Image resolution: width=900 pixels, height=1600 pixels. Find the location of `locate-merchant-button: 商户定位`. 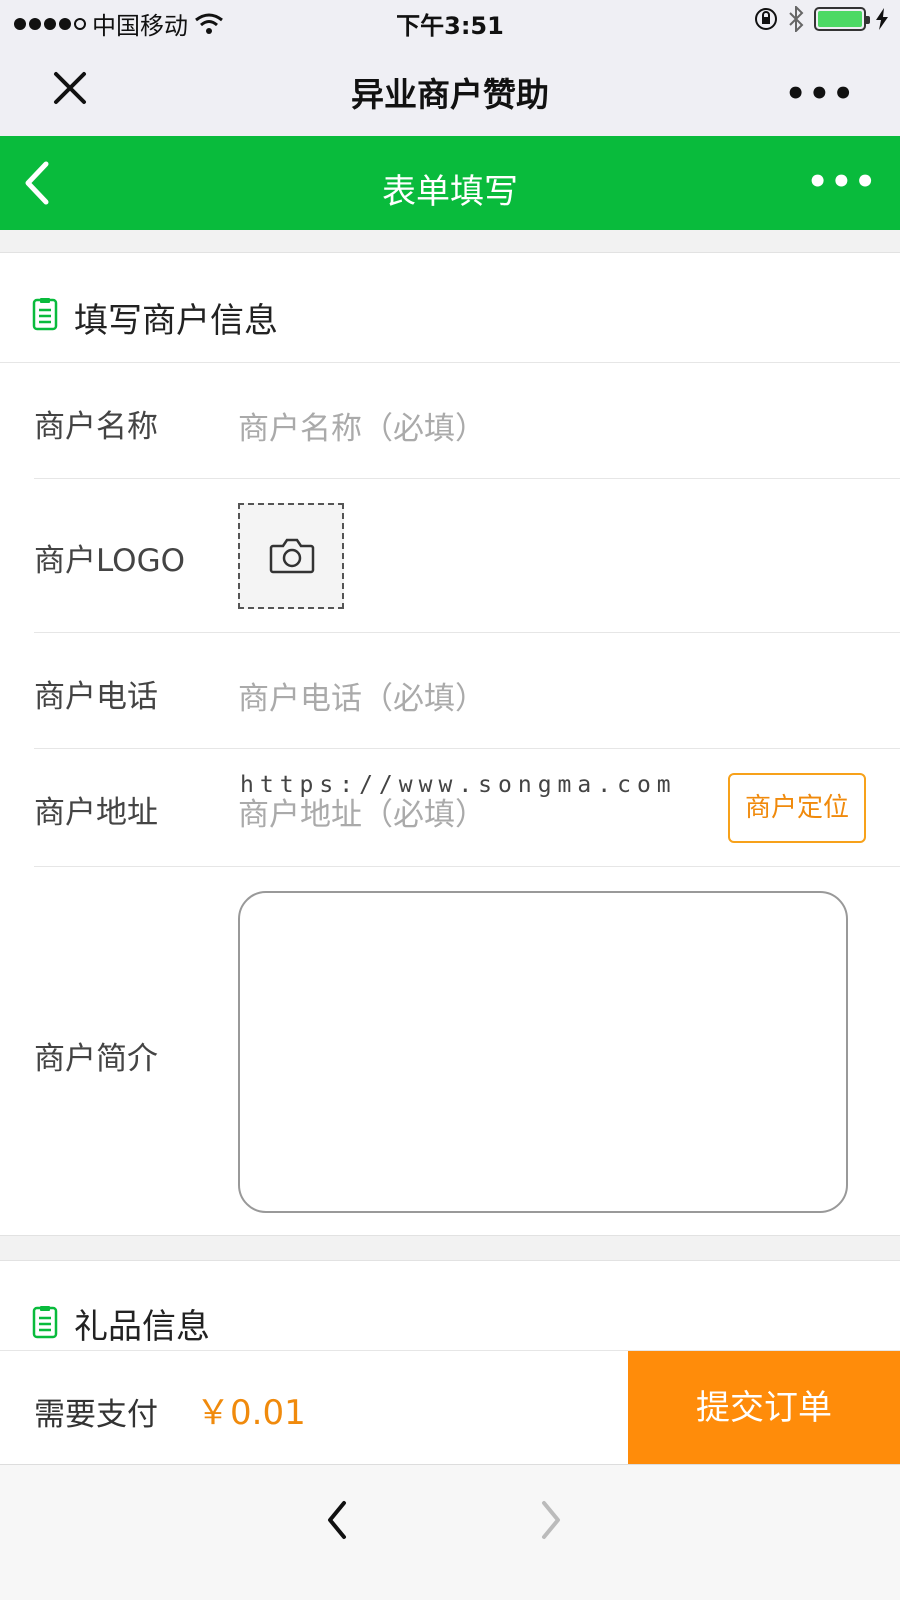

locate-merchant-button: 商户定位 is located at coordinates (797, 808).